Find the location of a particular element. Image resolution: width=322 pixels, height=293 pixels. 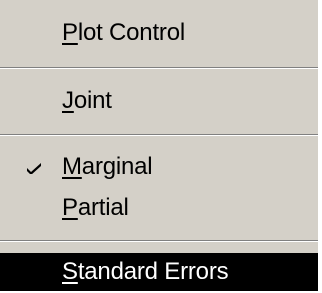

menu-item-label: Partial is located at coordinates (95, 207).